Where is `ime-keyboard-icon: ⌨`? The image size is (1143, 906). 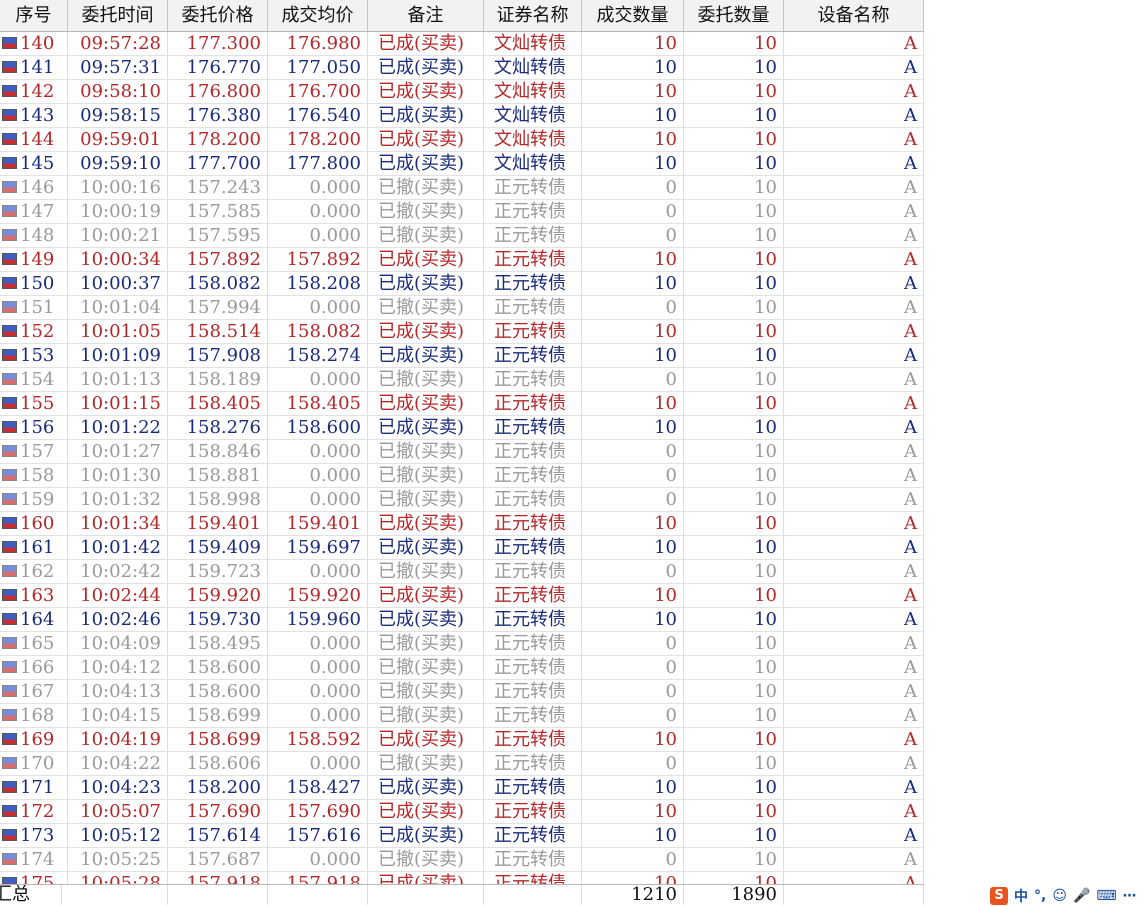 ime-keyboard-icon: ⌨ is located at coordinates (1106, 896).